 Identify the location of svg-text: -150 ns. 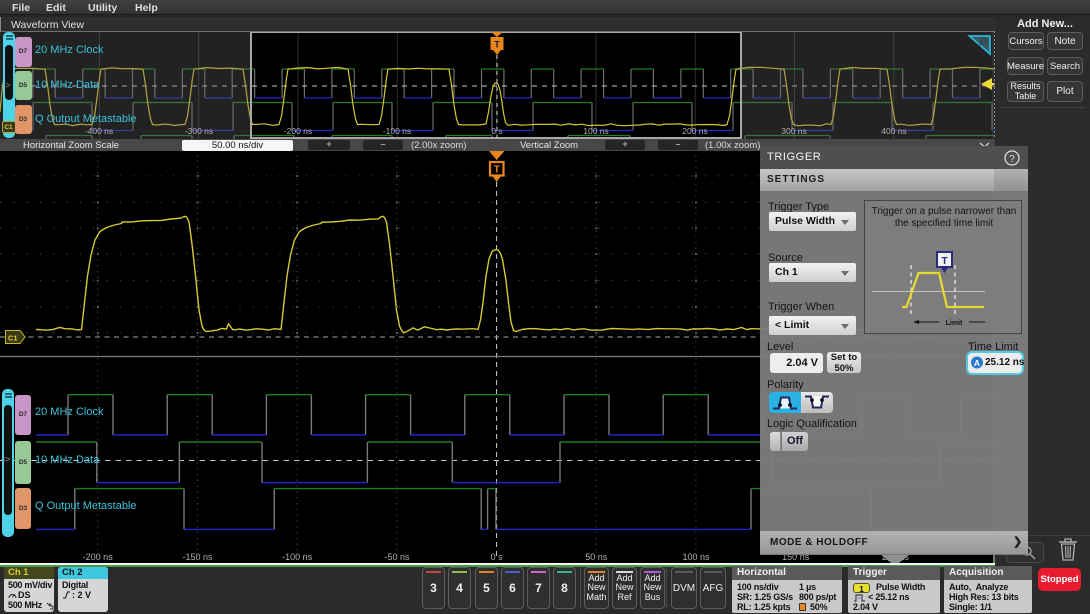
(197, 557).